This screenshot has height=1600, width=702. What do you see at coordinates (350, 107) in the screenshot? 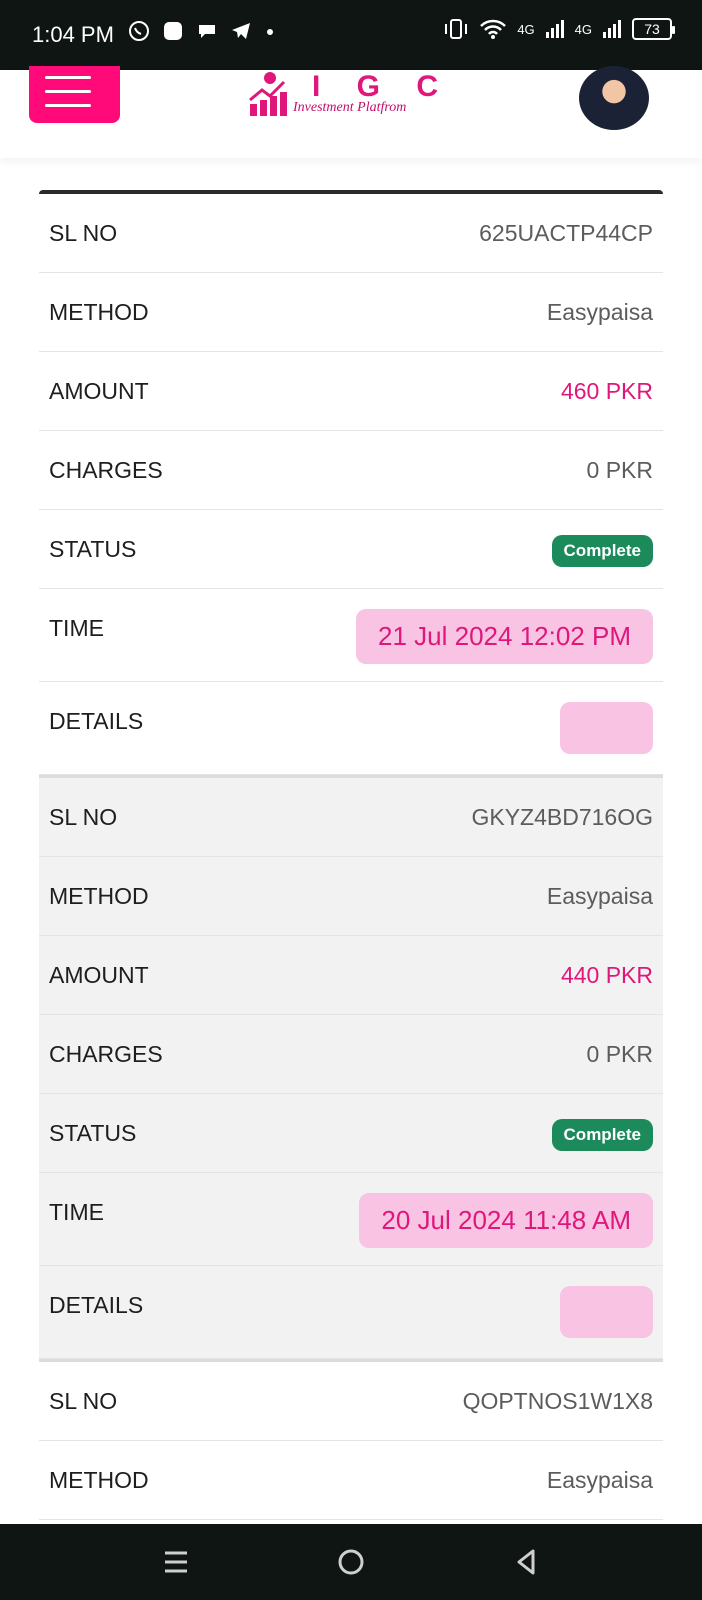
I see `logo-subtitle: Investment Platfrom` at bounding box center [350, 107].